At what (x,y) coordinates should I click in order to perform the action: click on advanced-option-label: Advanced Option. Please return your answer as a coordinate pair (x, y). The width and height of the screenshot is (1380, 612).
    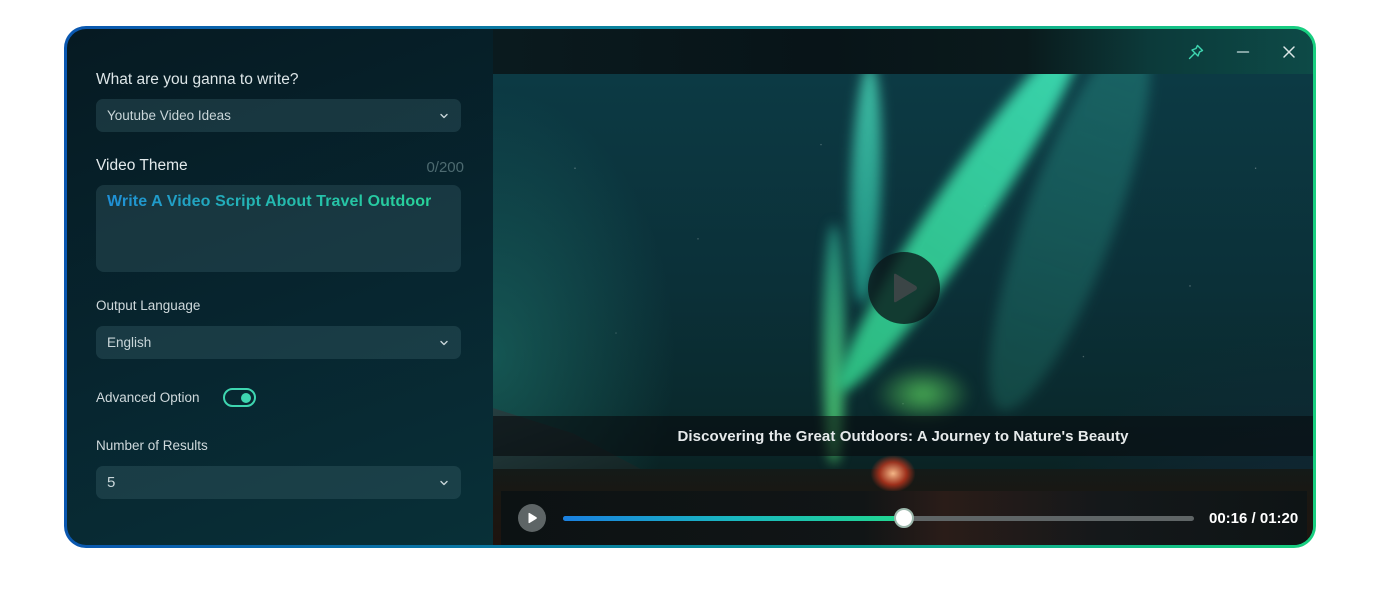
    Looking at the image, I should click on (148, 397).